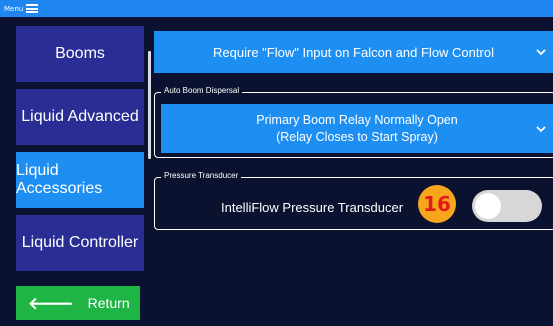 Image resolution: width=553 pixels, height=326 pixels. I want to click on sidebar-item-liquid-advanced: Liquid Advanced, so click(80, 117).